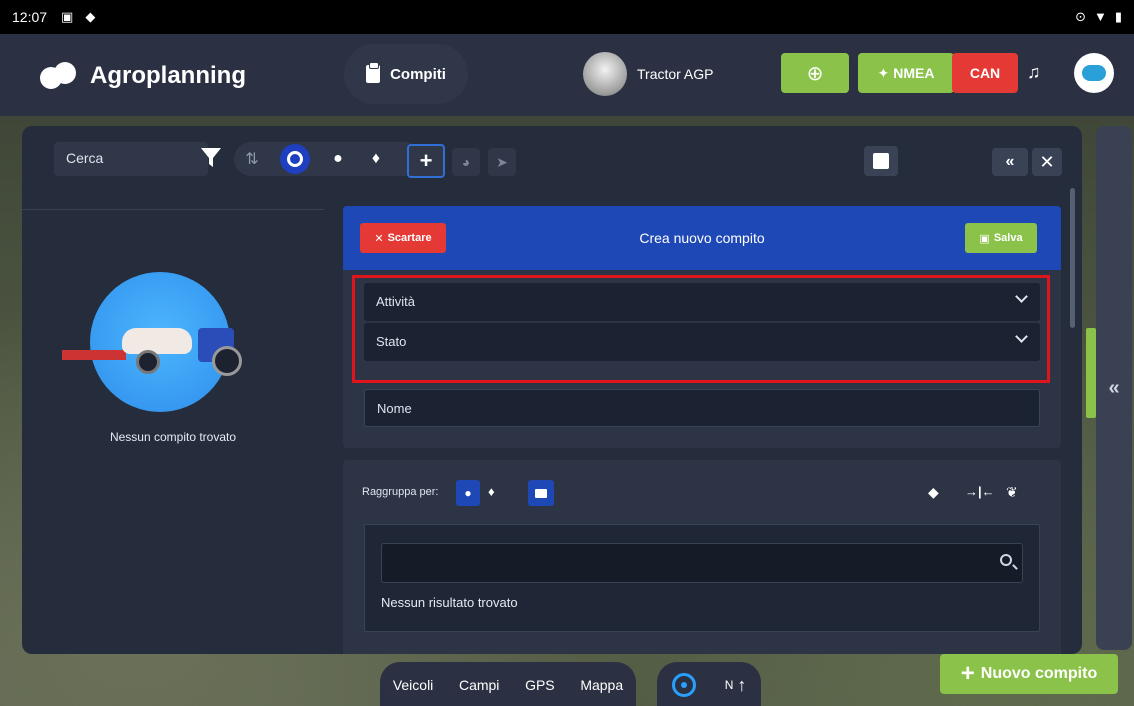 This screenshot has width=1134, height=706. I want to click on calendar-button, so click(881, 161).